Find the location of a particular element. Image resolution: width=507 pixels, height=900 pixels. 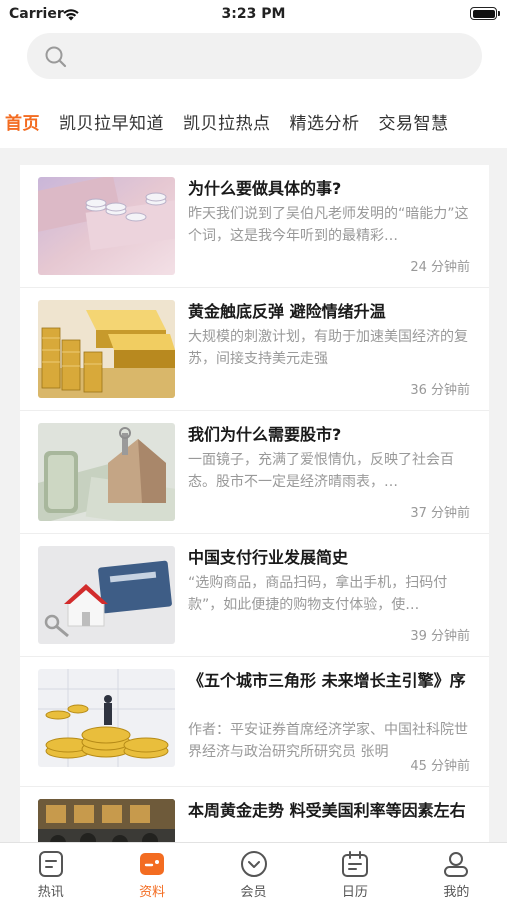

status-time: 3:23 PM is located at coordinates (253, 14).